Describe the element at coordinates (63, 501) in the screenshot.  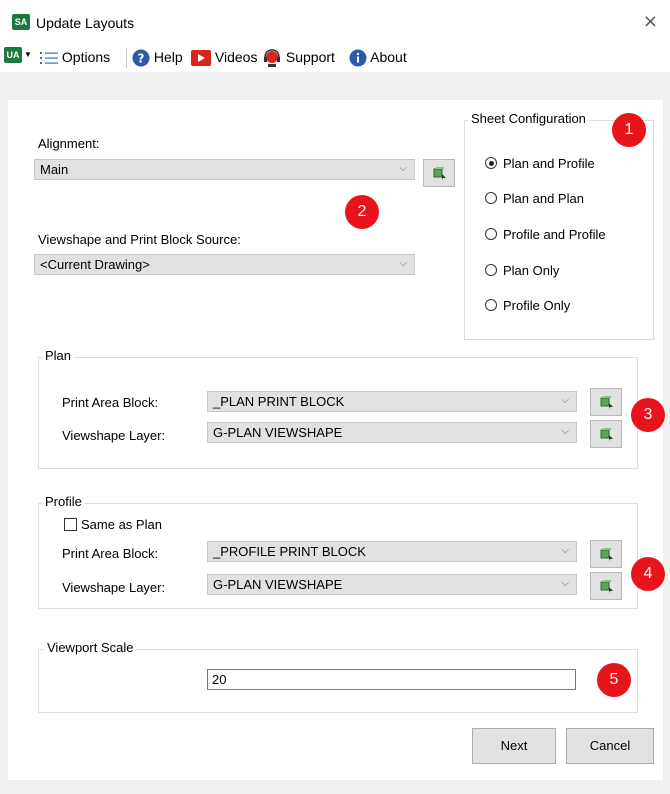
I see `profile-group-title: Profile` at that location.